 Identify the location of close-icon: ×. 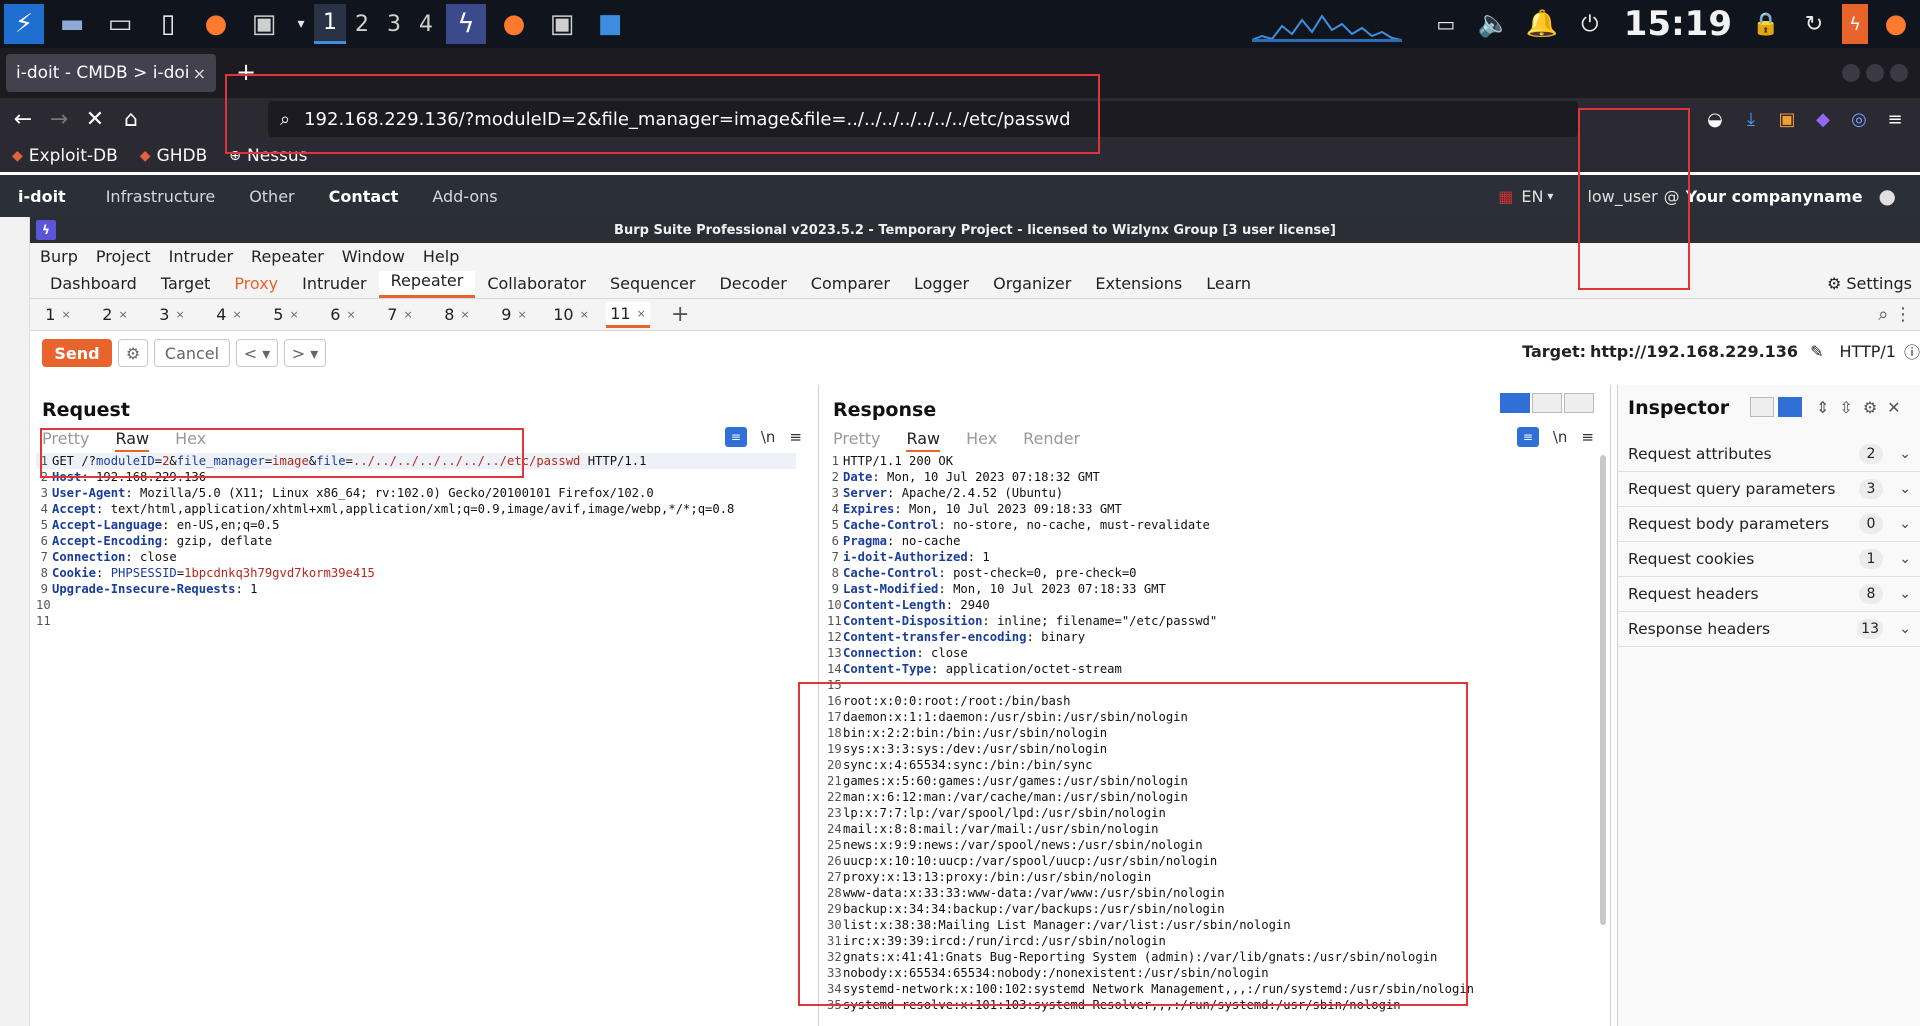
(199, 73).